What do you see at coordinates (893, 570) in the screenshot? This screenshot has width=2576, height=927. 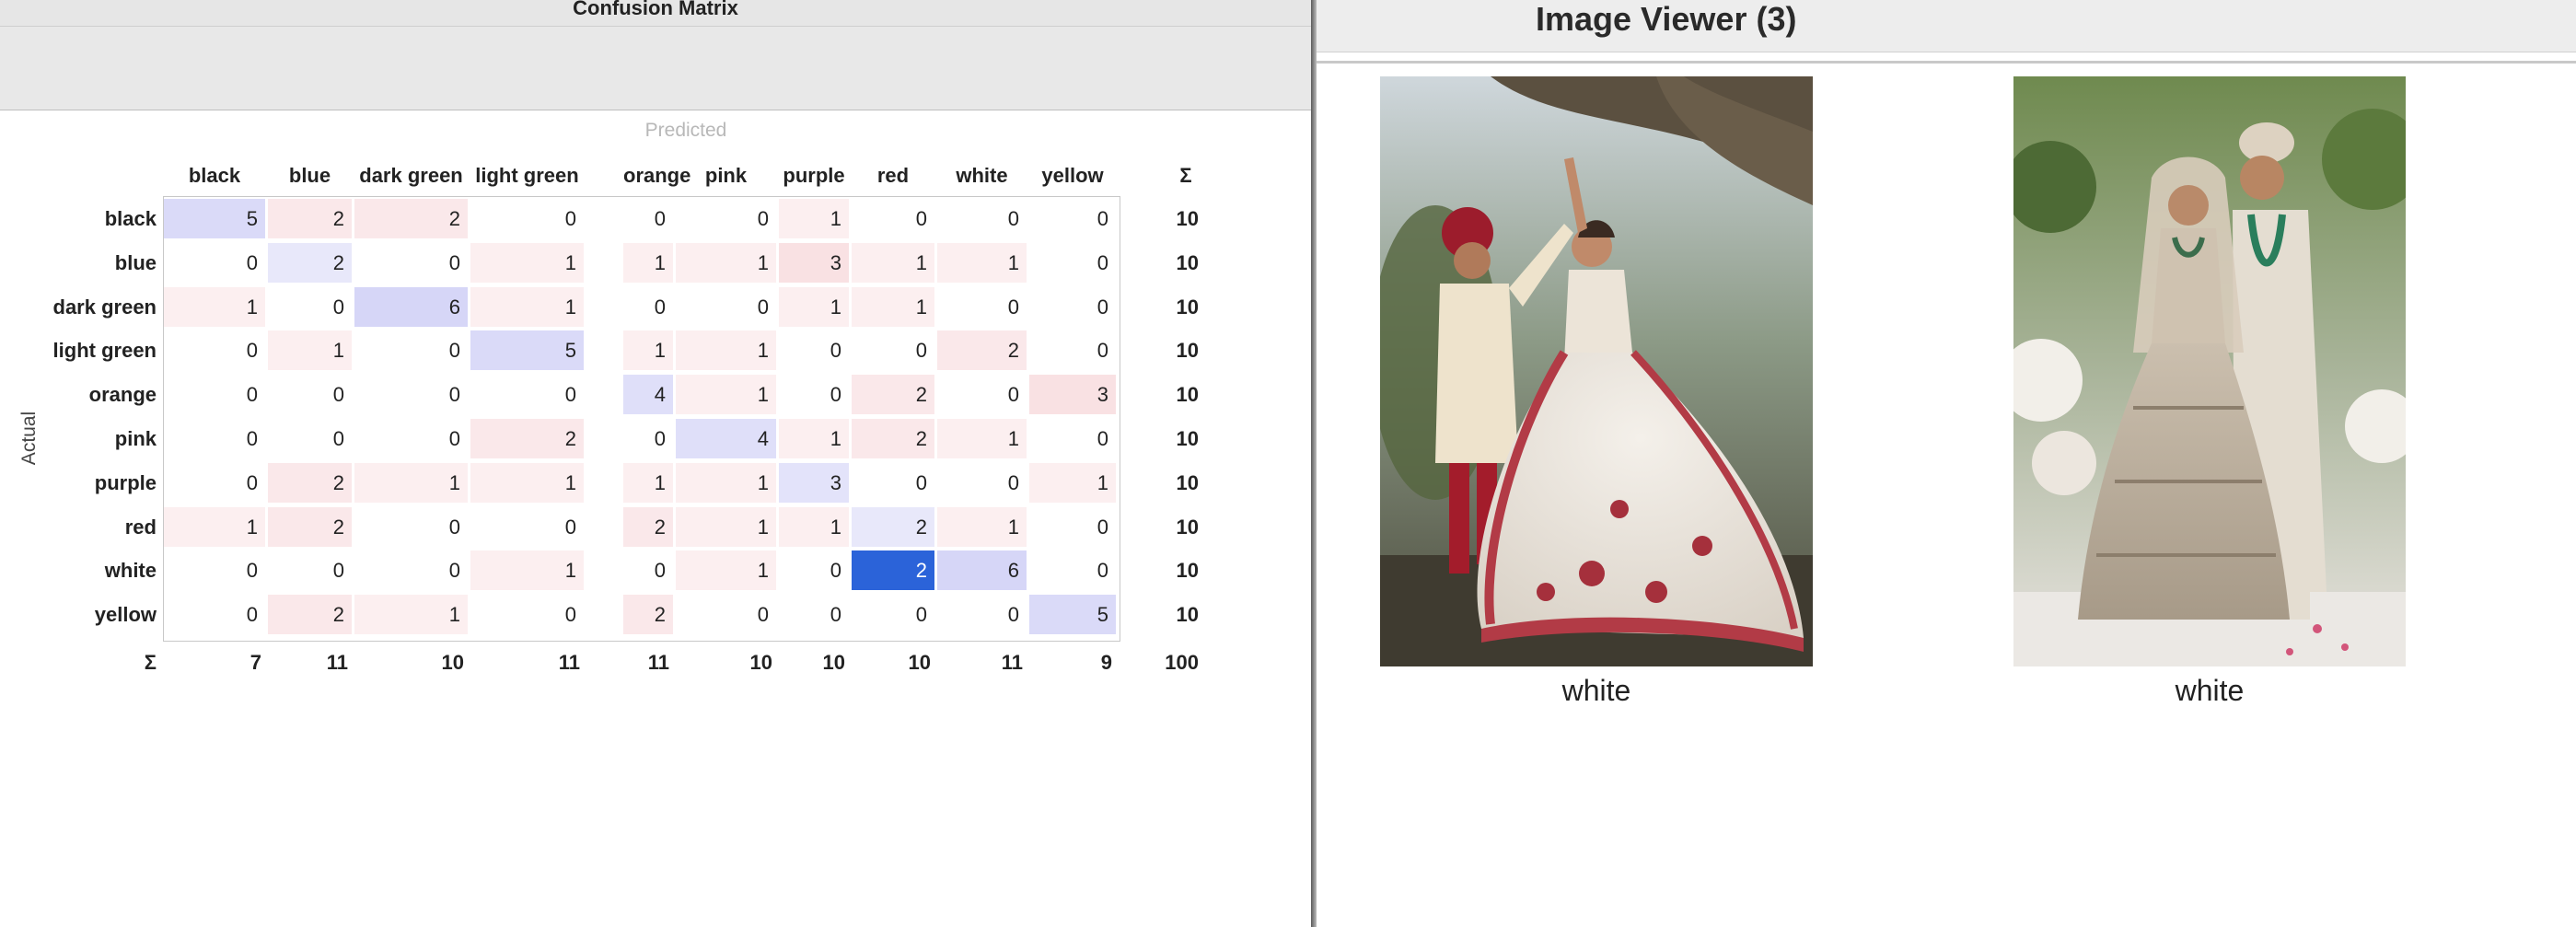 I see `matrix-cell-selected: 2` at bounding box center [893, 570].